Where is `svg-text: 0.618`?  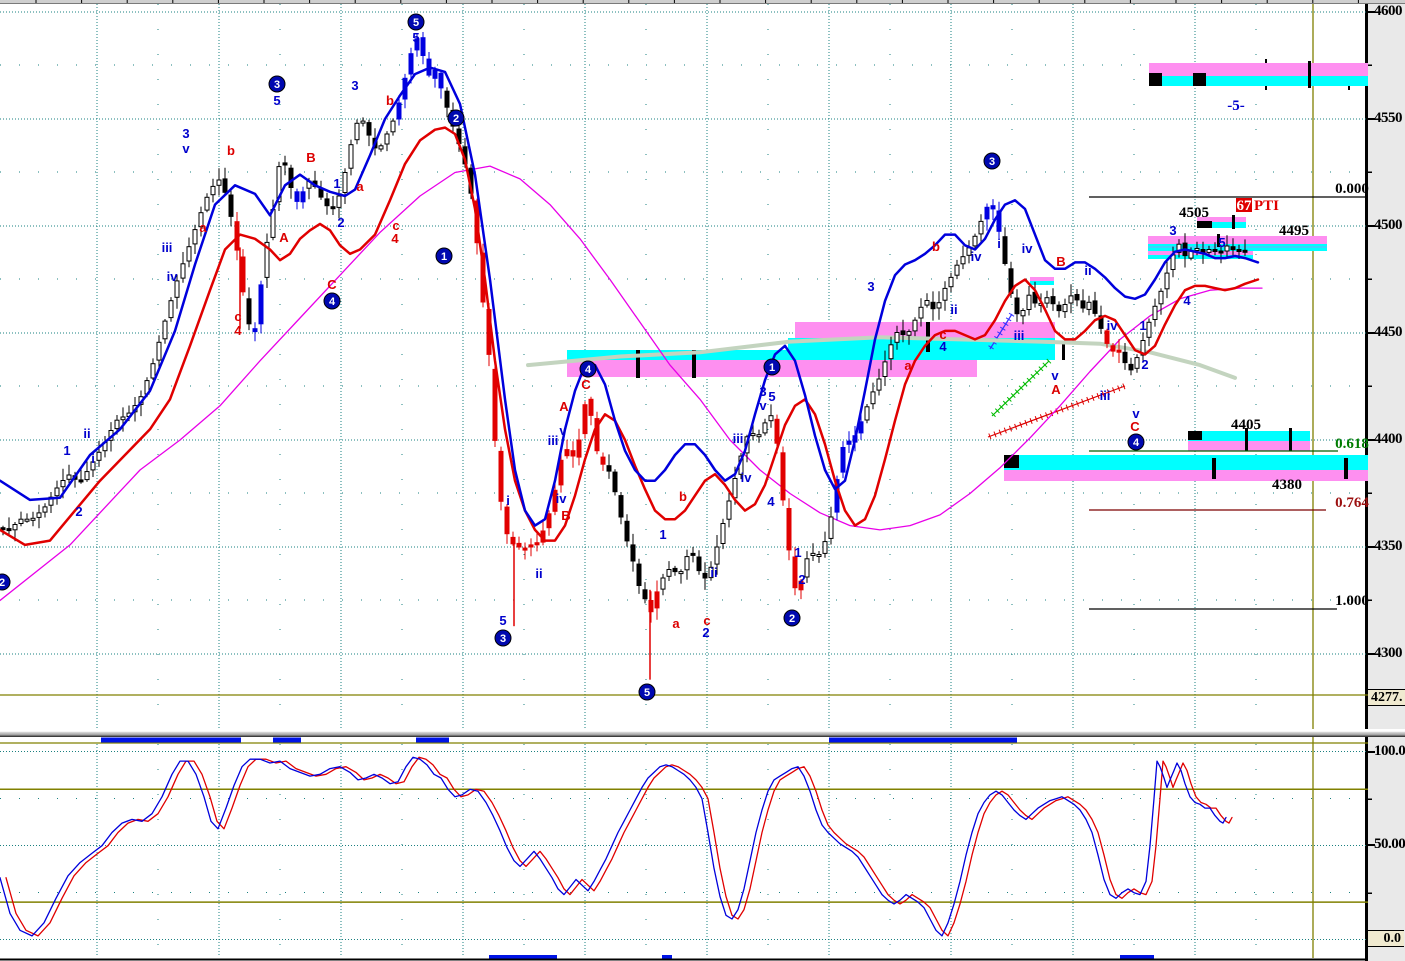
svg-text: 0.618 is located at coordinates (1352, 444).